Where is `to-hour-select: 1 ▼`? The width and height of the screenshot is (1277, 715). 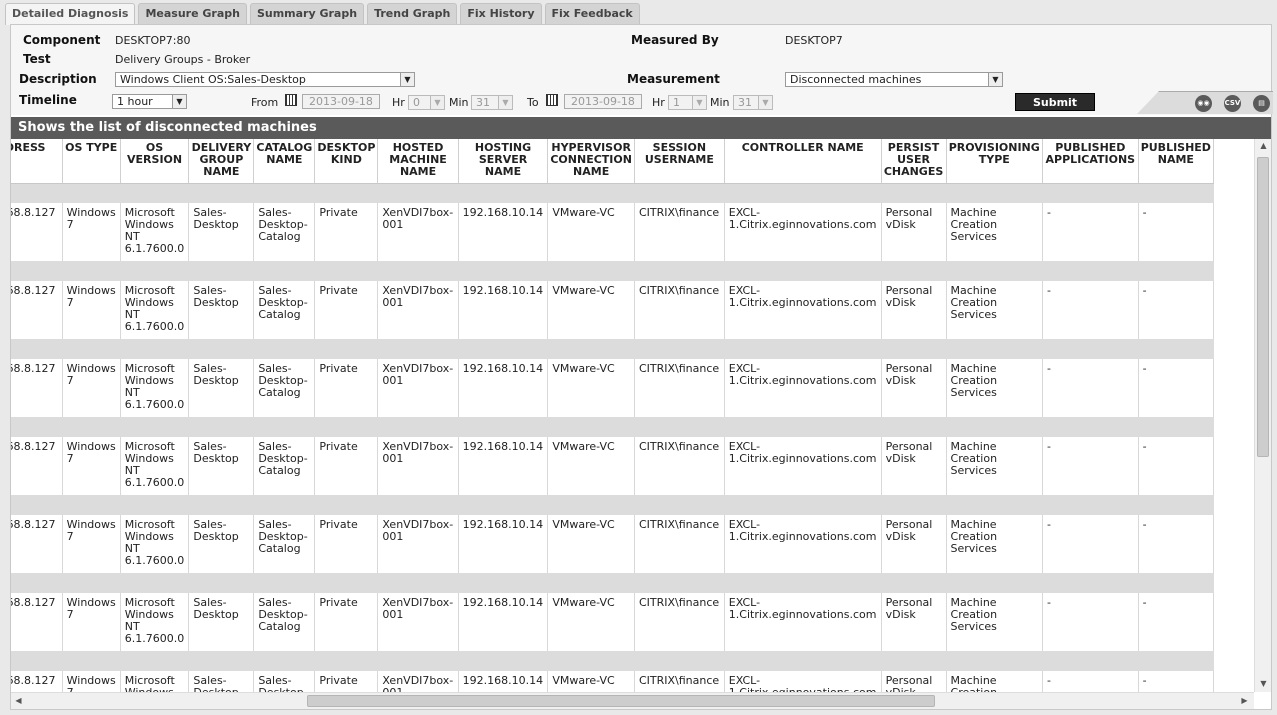
to-hour-select: 1 ▼ is located at coordinates (687, 102).